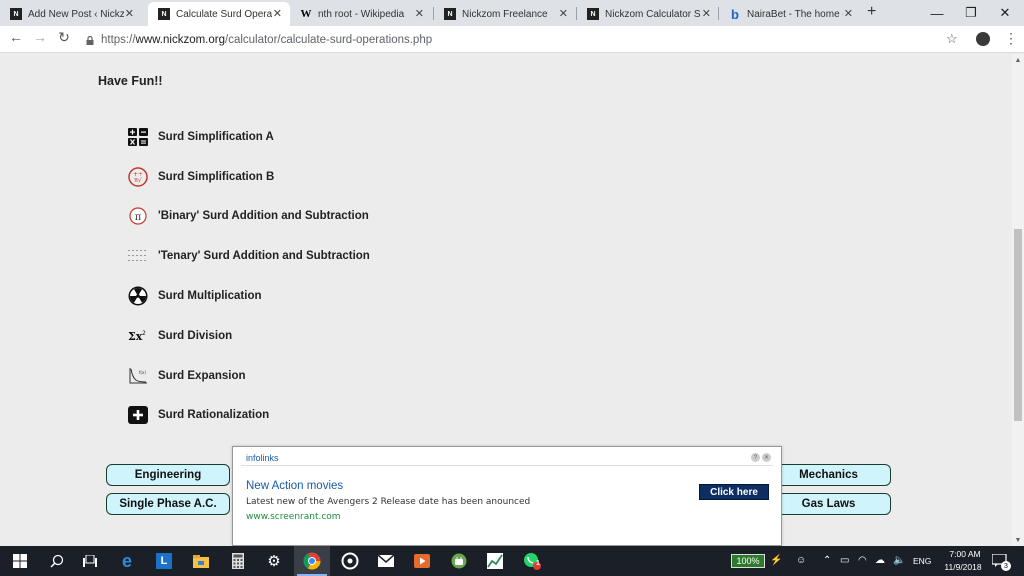  Describe the element at coordinates (219, 14) in the screenshot. I see `tab-calculate-surd: N Calculate Surd Operations ✕` at that location.